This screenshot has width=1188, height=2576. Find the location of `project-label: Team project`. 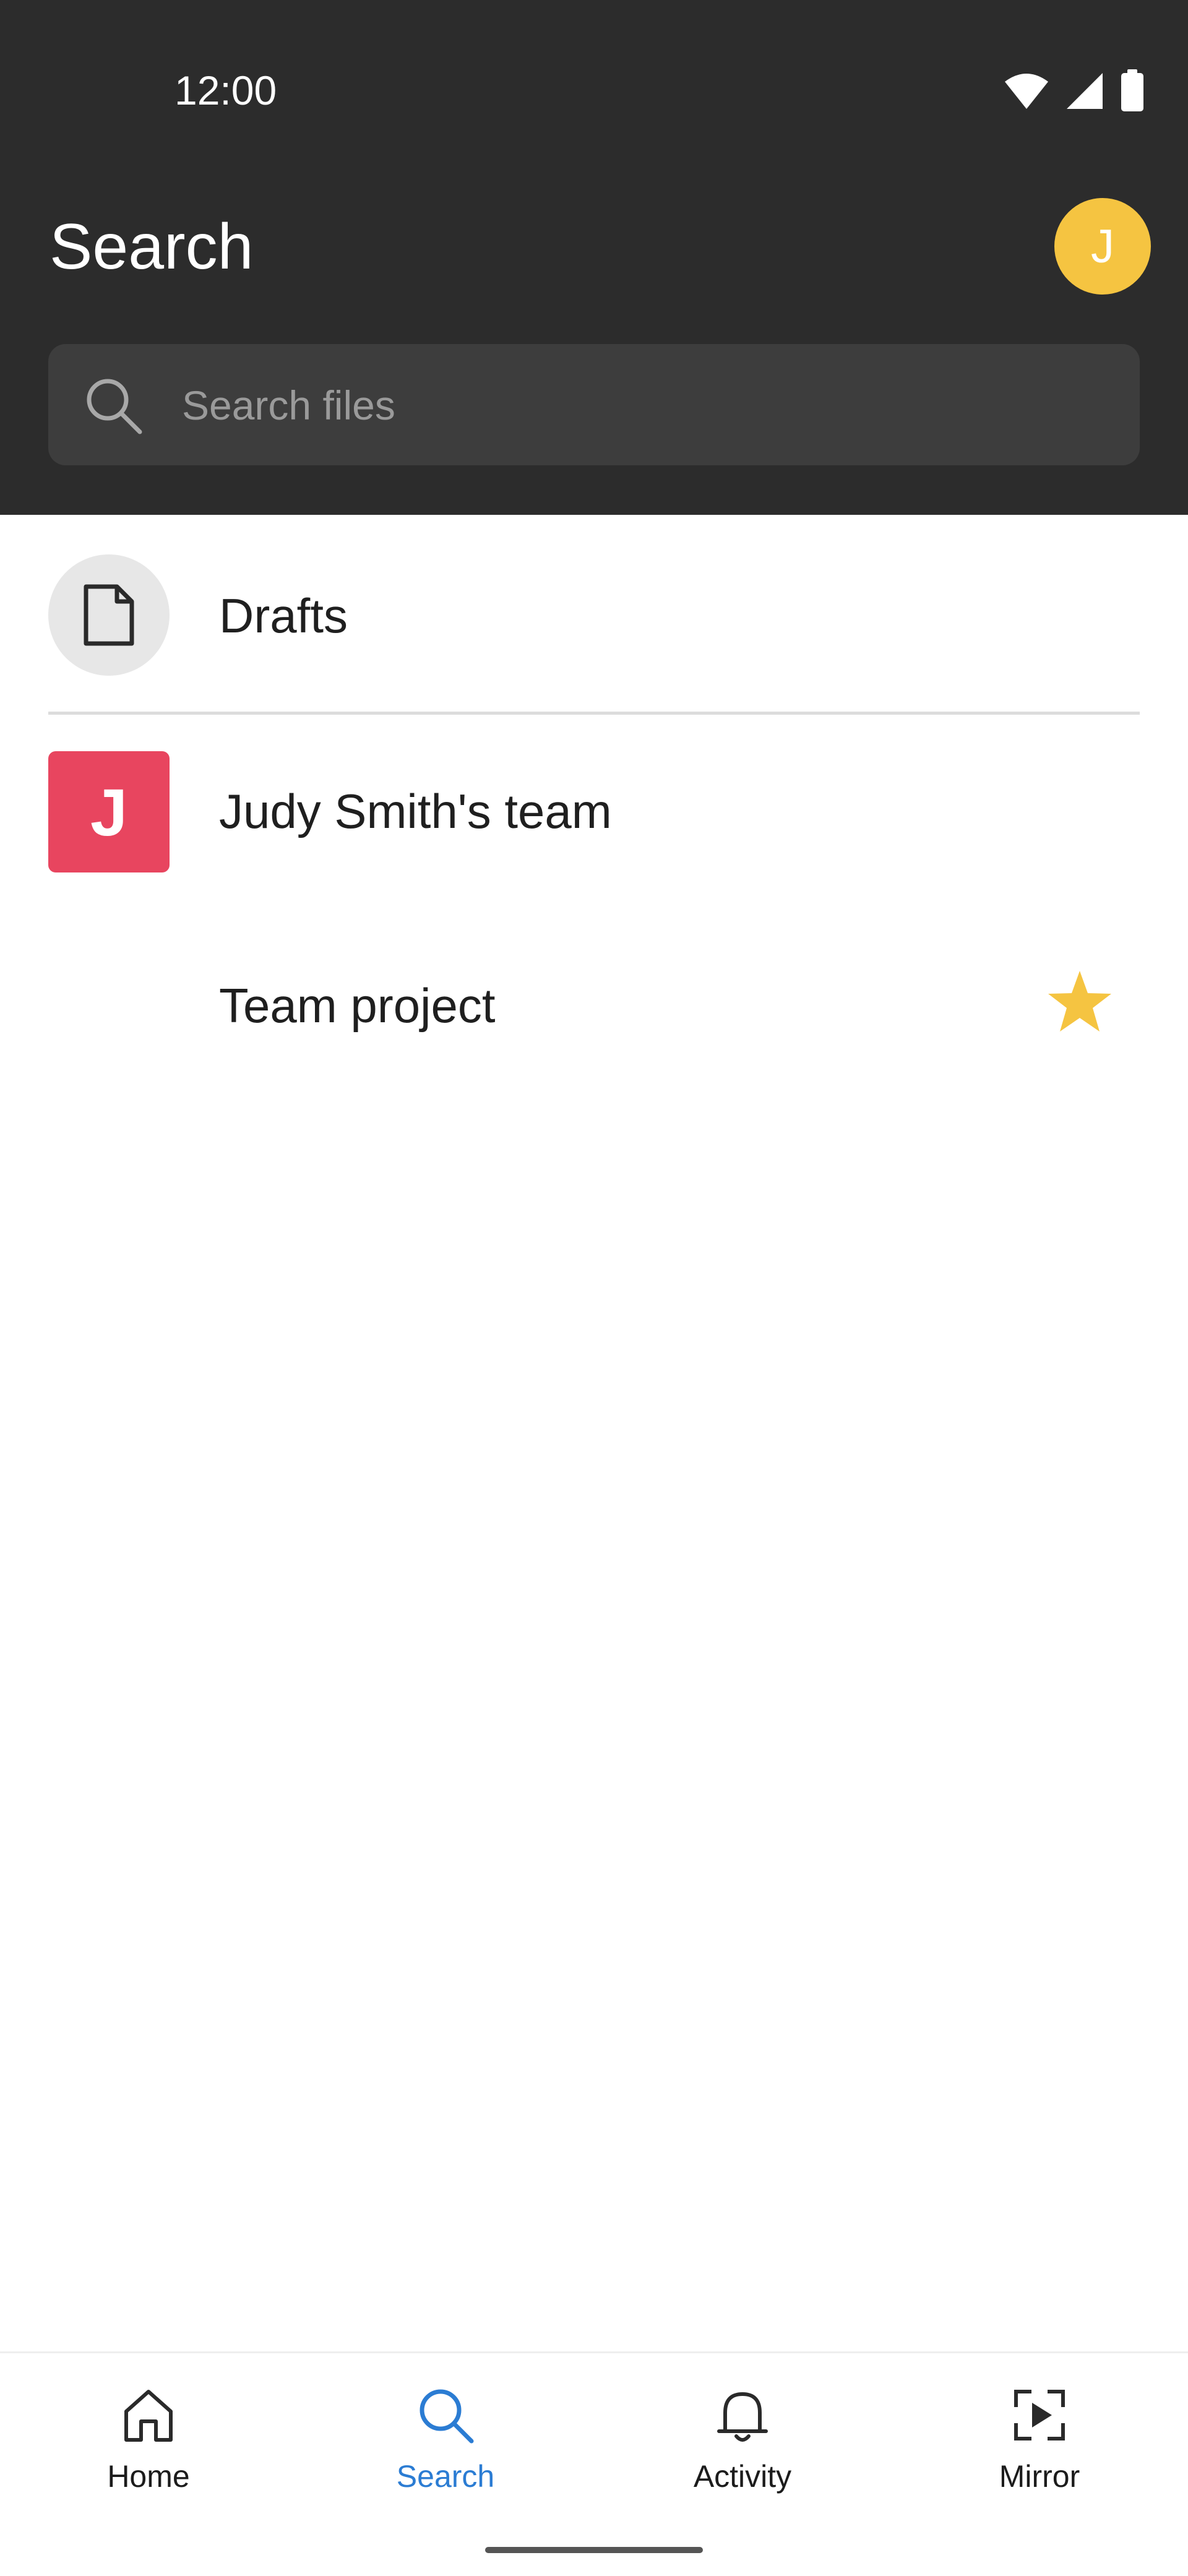

project-label: Team project is located at coordinates (357, 1005).